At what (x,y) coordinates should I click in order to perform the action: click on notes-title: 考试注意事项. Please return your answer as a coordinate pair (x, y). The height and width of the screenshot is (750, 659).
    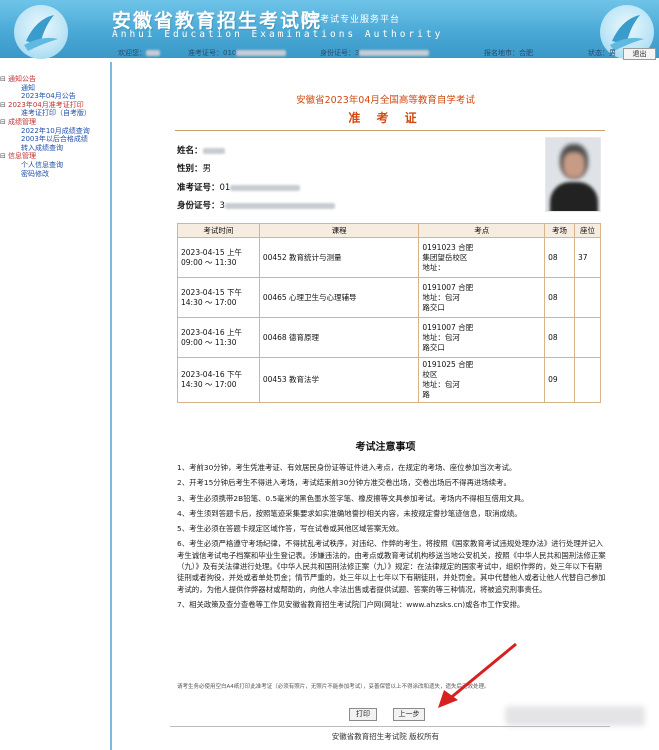
    Looking at the image, I should click on (385, 447).